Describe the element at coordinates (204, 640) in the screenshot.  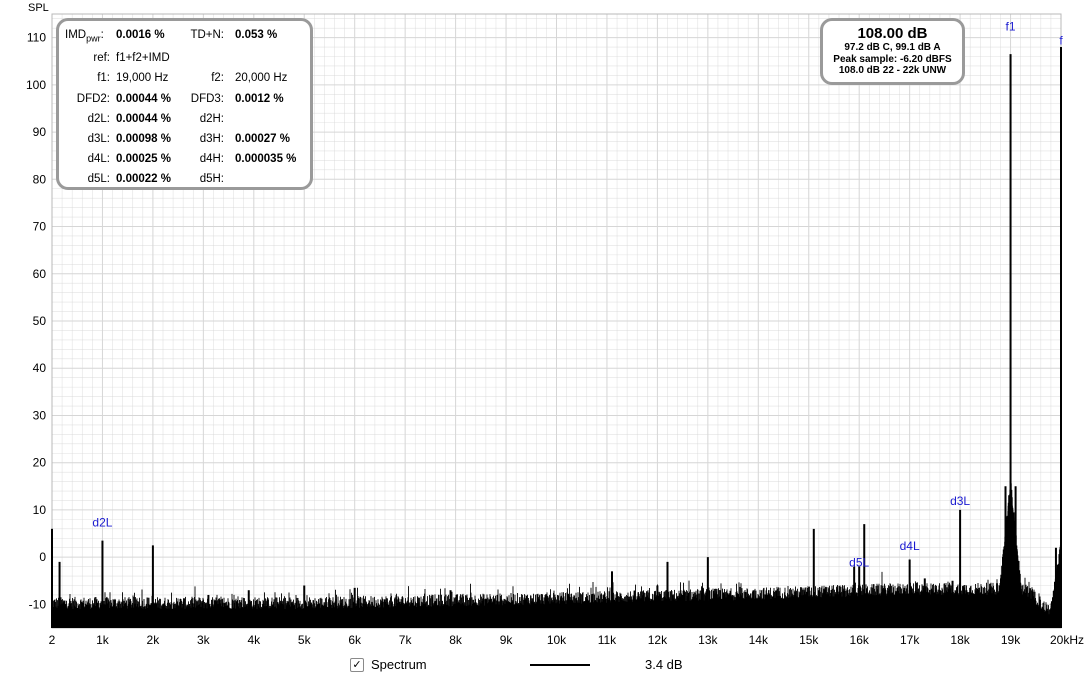
I see `x-tick-label: 3k` at that location.